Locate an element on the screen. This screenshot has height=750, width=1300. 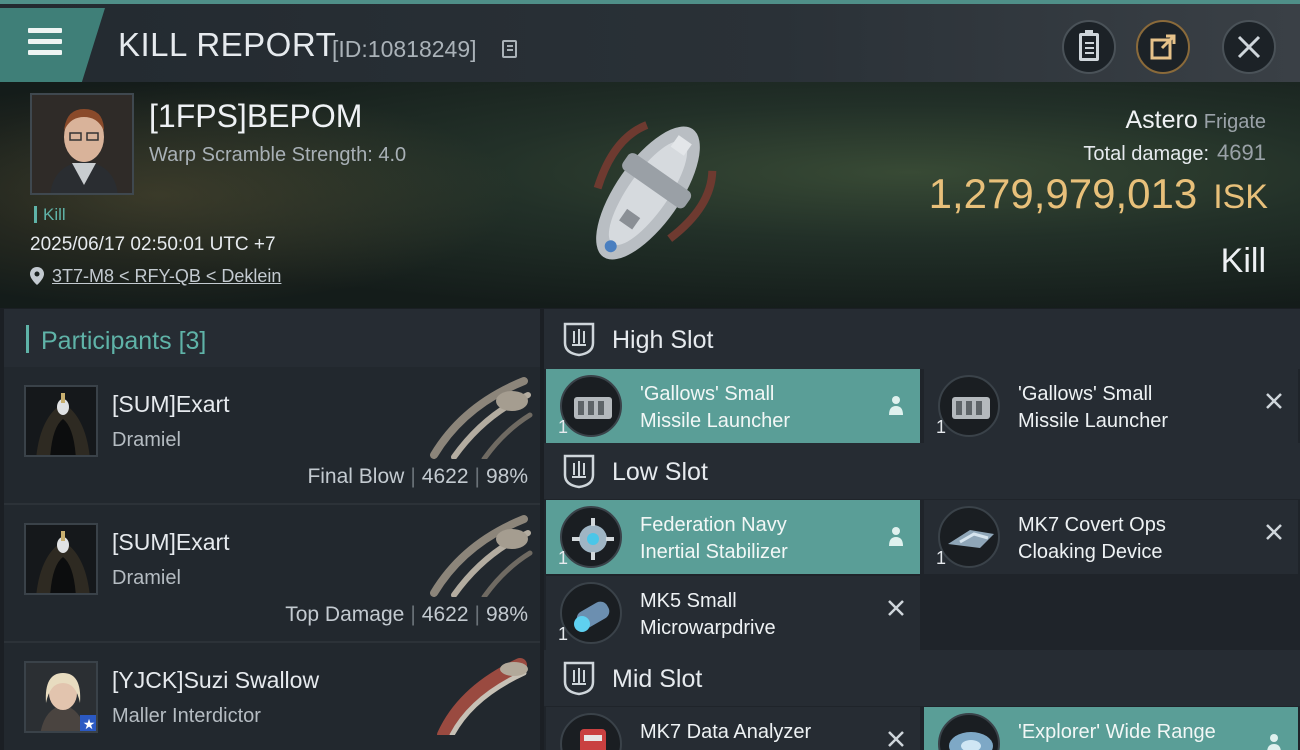
ship-name-text: Astero is located at coordinates (1161, 120).